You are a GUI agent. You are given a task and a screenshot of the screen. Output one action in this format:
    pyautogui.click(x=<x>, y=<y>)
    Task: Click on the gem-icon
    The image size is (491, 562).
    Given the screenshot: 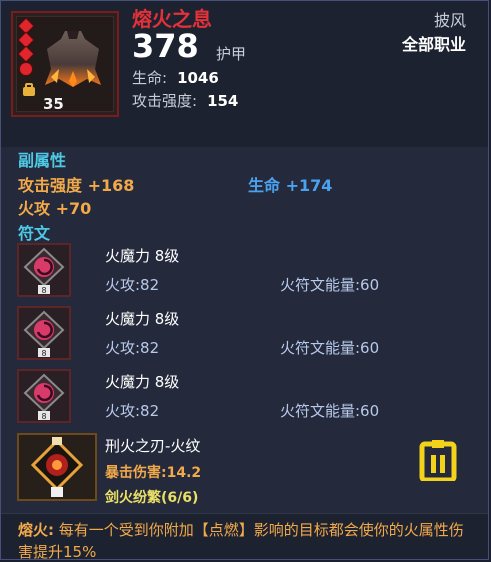 What is the action you would take?
    pyautogui.click(x=26, y=69)
    